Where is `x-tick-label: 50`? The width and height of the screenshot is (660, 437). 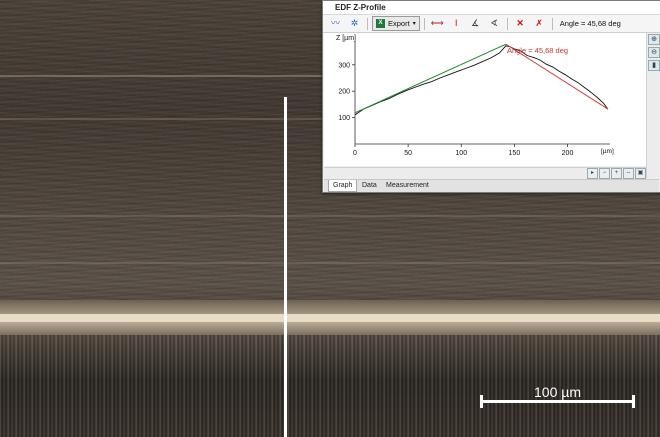
x-tick-label: 50 is located at coordinates (408, 153).